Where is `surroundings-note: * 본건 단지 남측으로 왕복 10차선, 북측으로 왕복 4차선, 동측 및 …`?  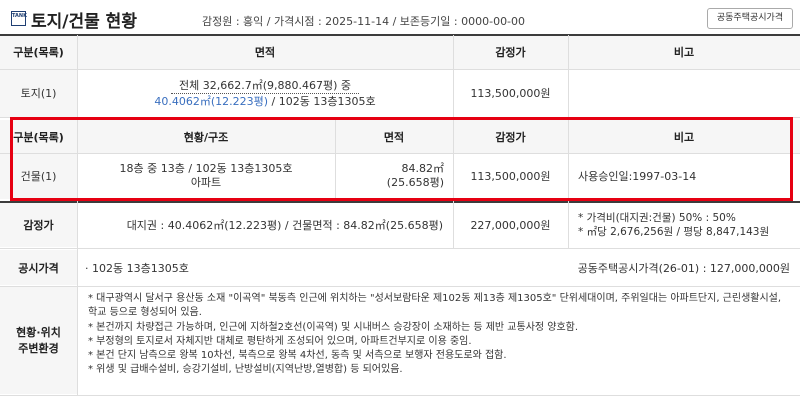 surroundings-note: * 본건 단지 남측으로 왕복 10차선, 북측으로 왕복 4차선, 동측 및 … is located at coordinates (297, 356).